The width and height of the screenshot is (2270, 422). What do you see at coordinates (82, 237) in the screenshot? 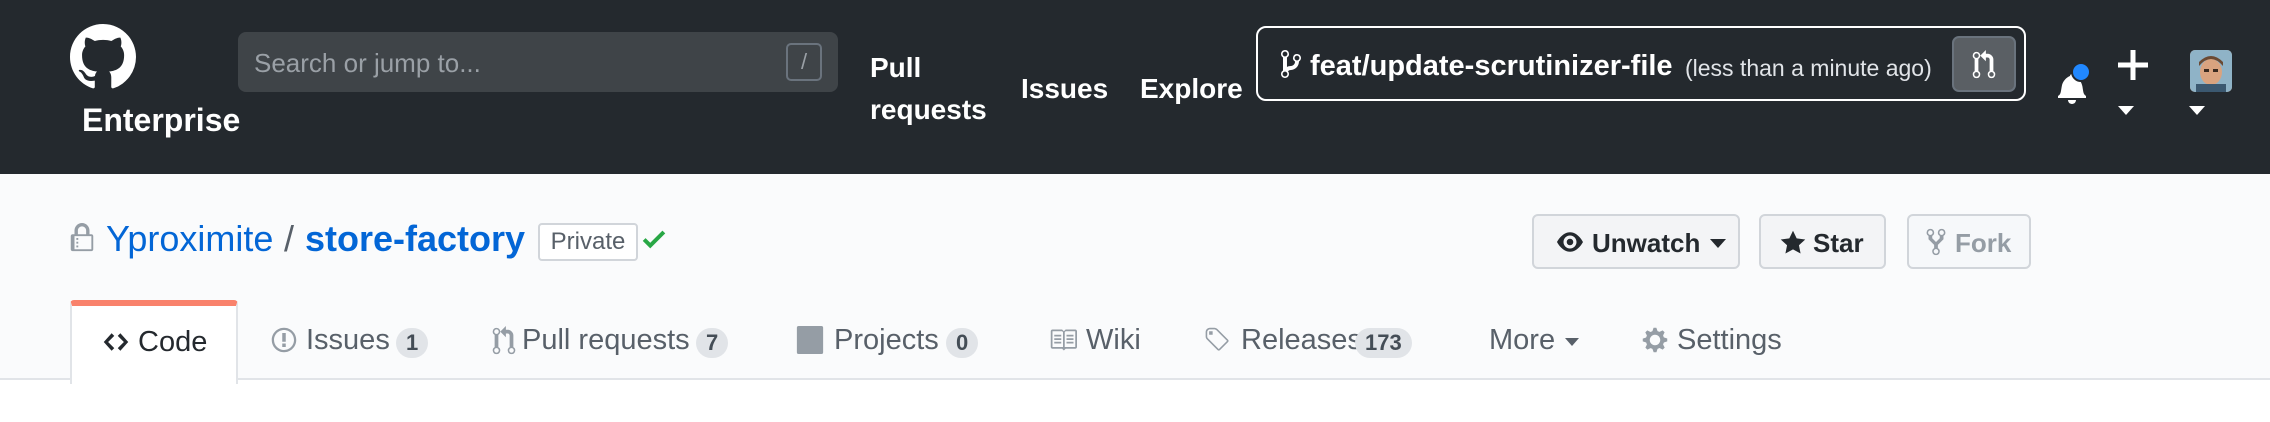
I see `lock-icon` at bounding box center [82, 237].